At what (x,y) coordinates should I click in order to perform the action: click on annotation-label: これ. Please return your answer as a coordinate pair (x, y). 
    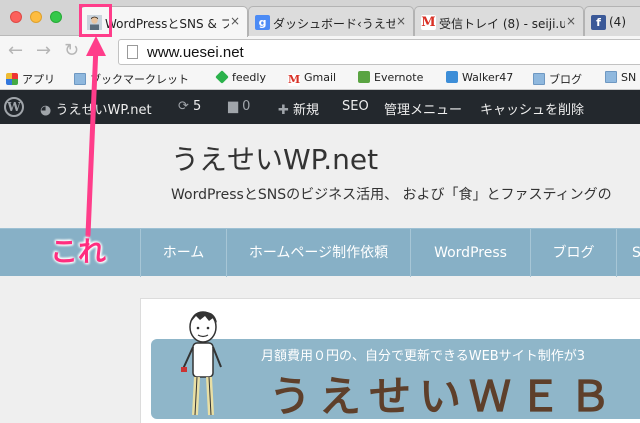
    Looking at the image, I should click on (78, 251).